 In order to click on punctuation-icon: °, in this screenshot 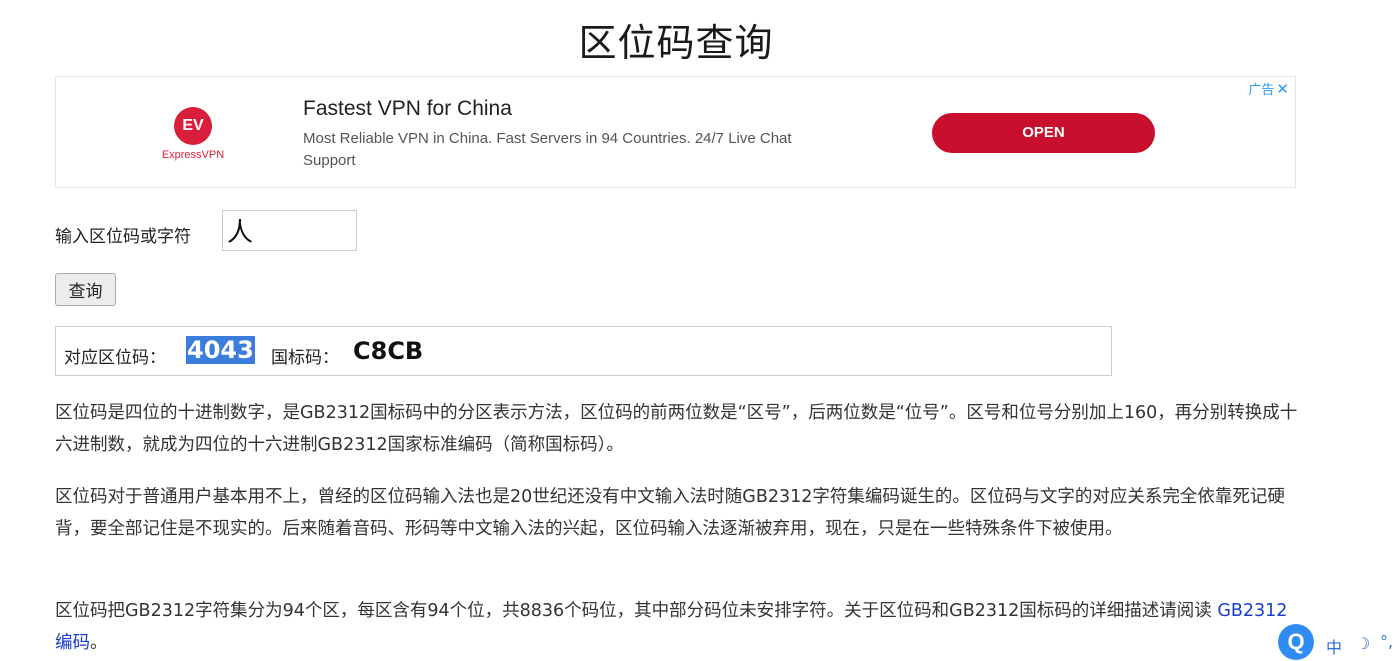, I will do `click(1386, 641)`.